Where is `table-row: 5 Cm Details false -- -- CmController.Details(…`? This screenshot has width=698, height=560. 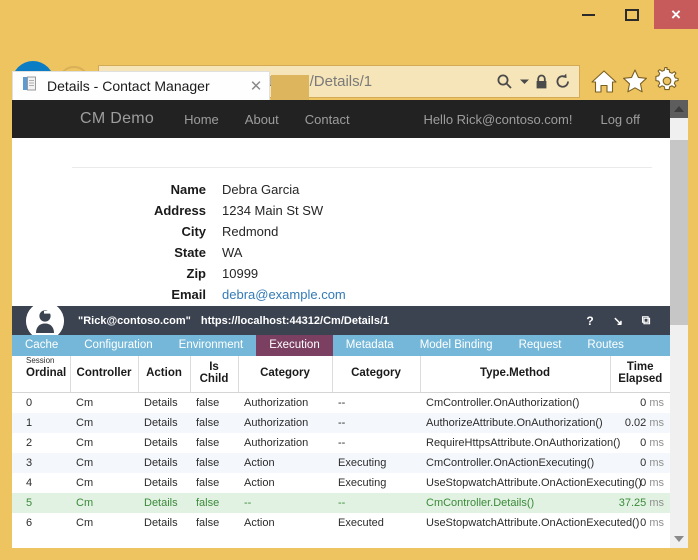 table-row: 5 Cm Details false -- -- CmController.Details(… is located at coordinates (341, 503).